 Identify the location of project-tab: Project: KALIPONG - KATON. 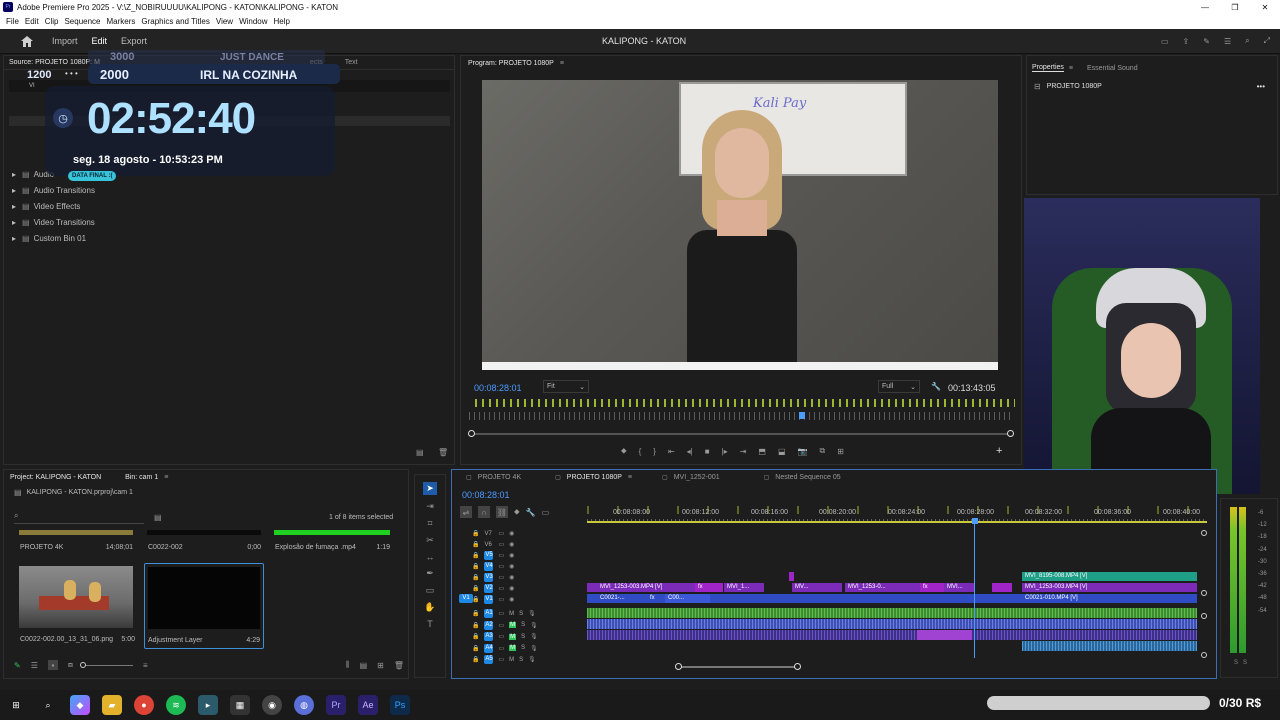
(55, 477).